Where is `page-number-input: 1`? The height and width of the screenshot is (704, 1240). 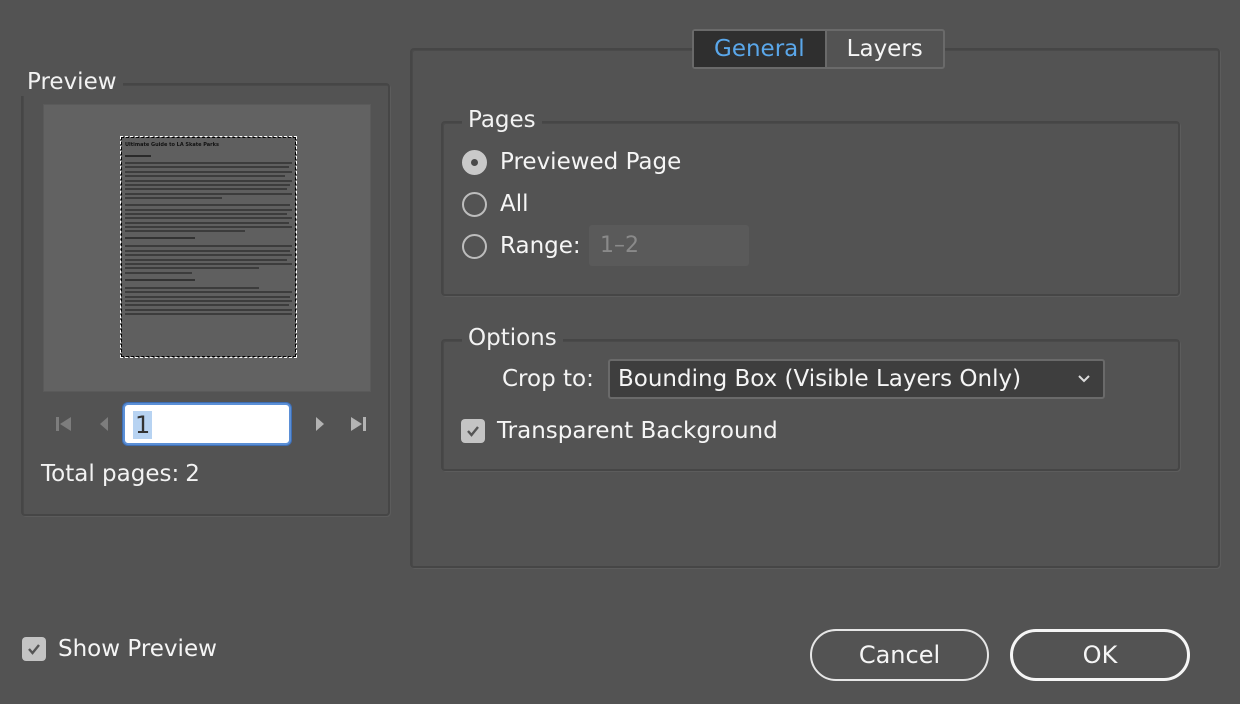
page-number-input: 1 is located at coordinates (207, 424).